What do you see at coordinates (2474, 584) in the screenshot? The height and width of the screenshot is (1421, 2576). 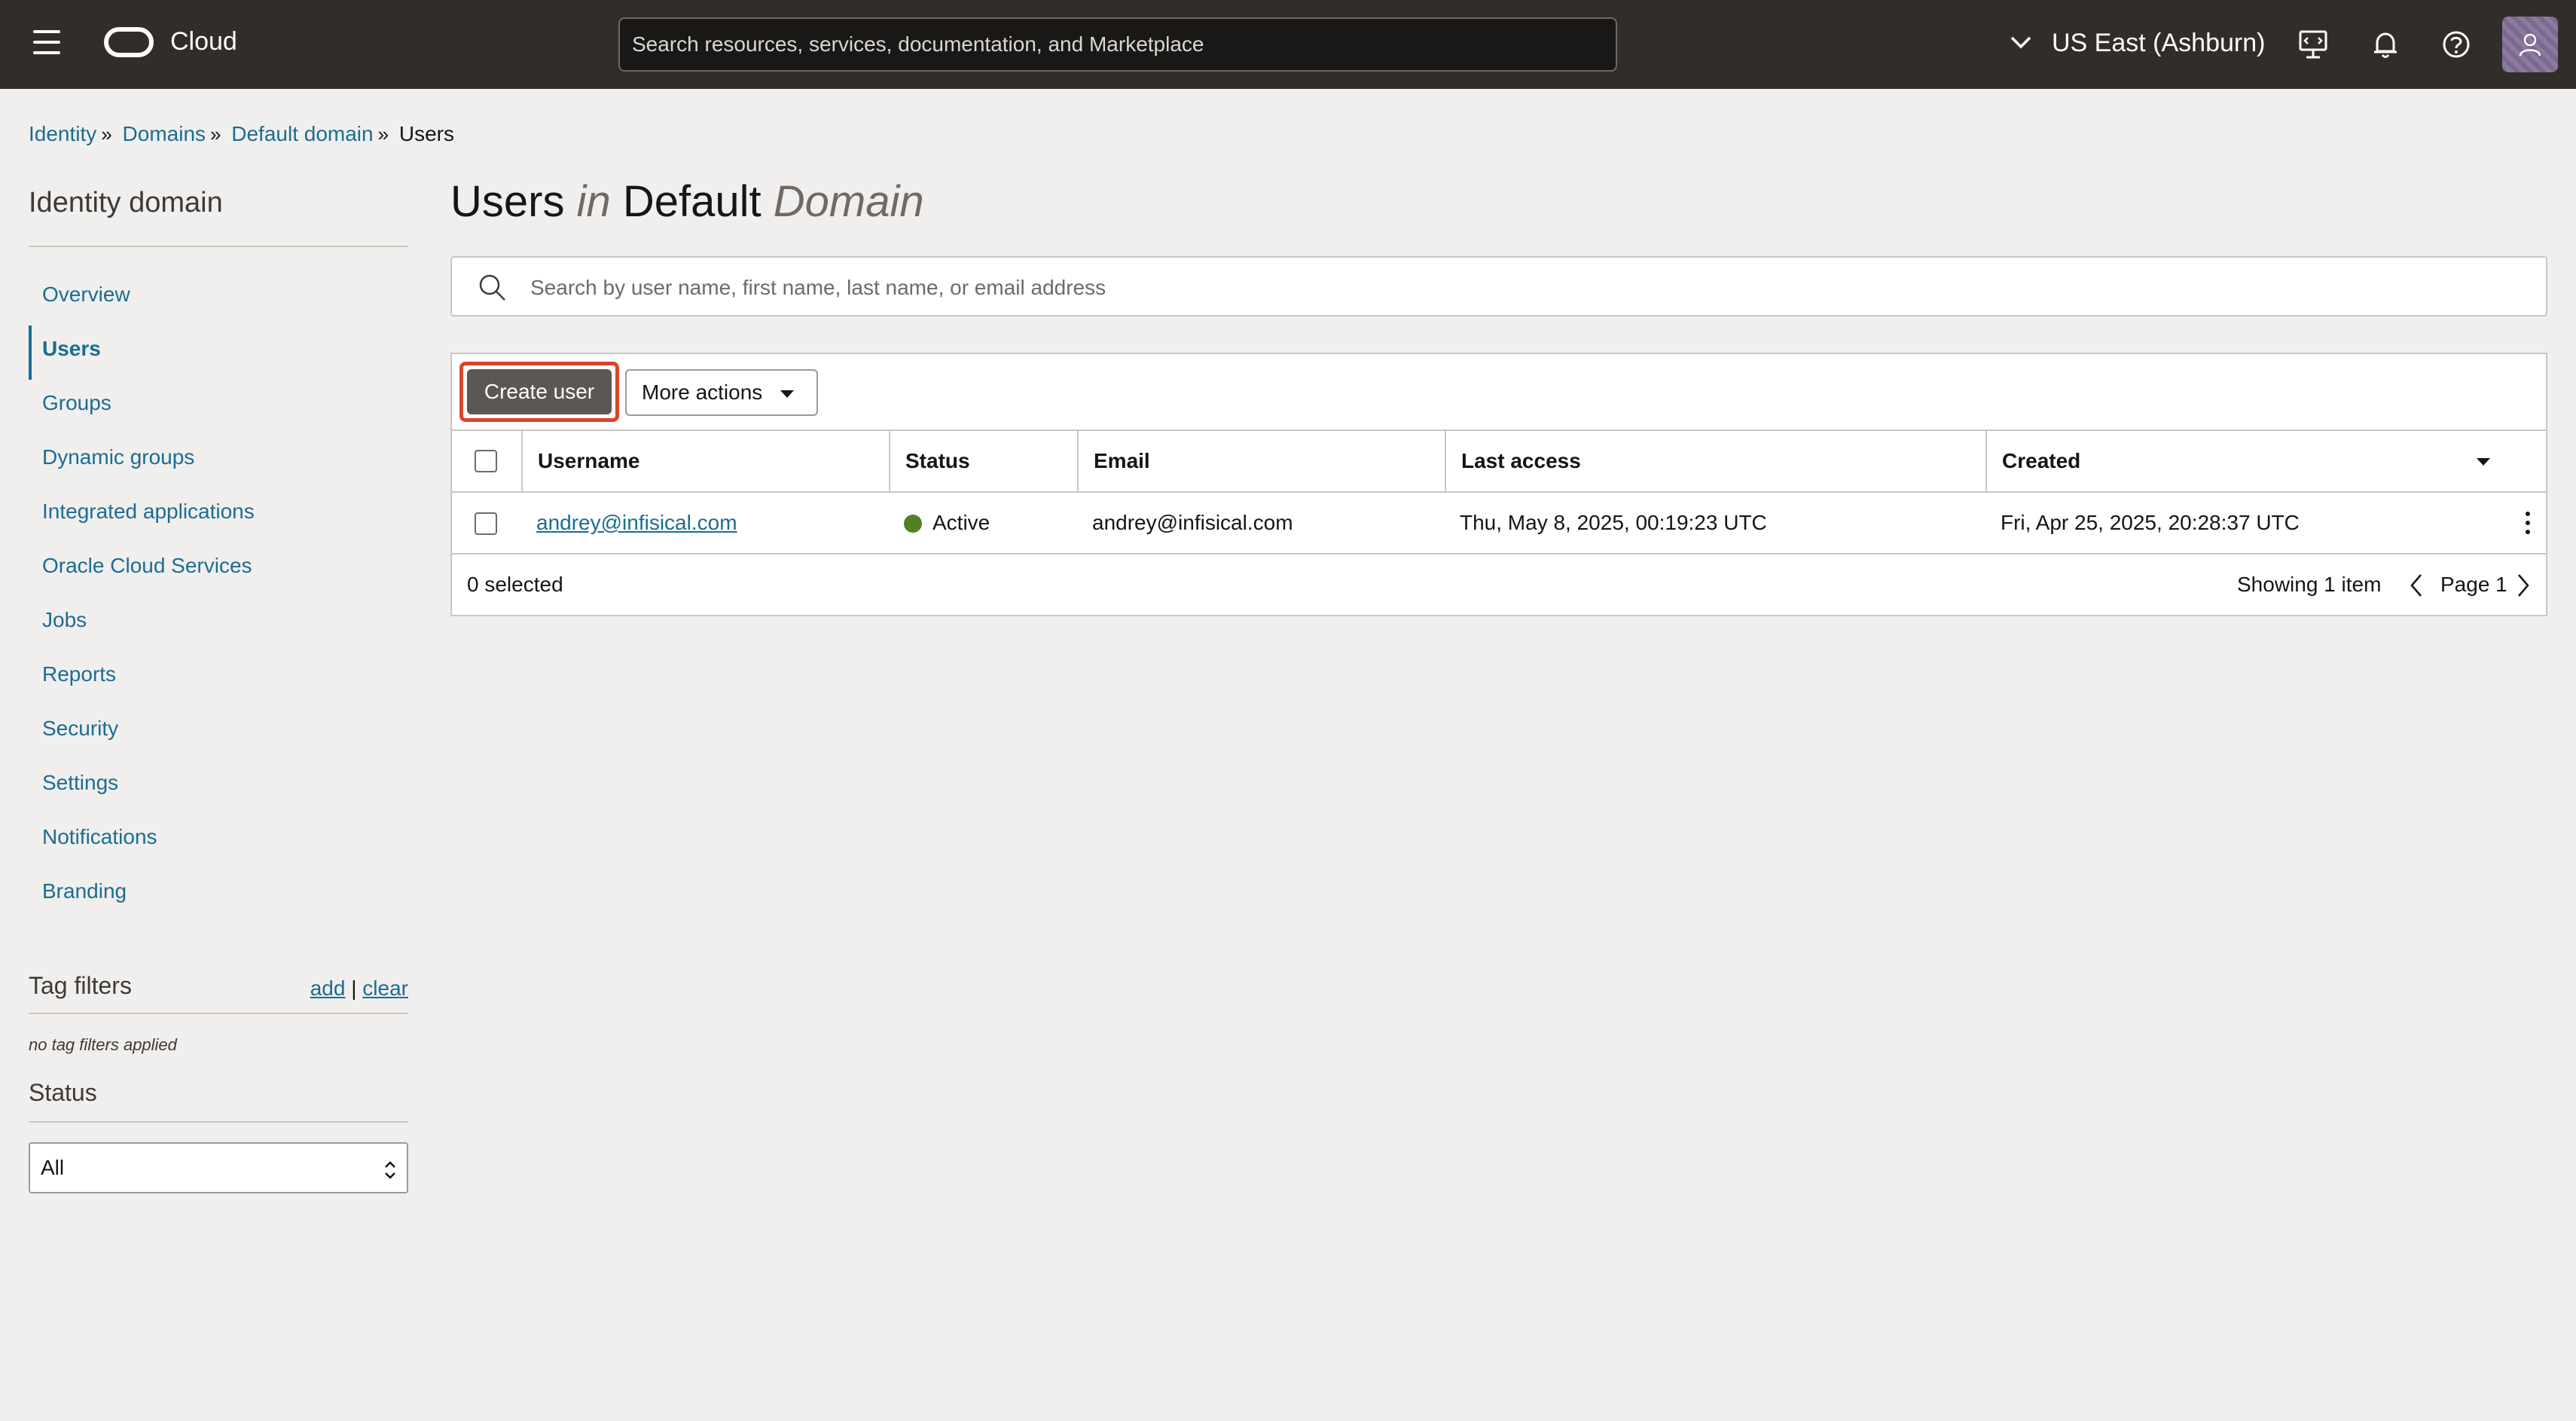 I see `page-indicator: Page 1` at bounding box center [2474, 584].